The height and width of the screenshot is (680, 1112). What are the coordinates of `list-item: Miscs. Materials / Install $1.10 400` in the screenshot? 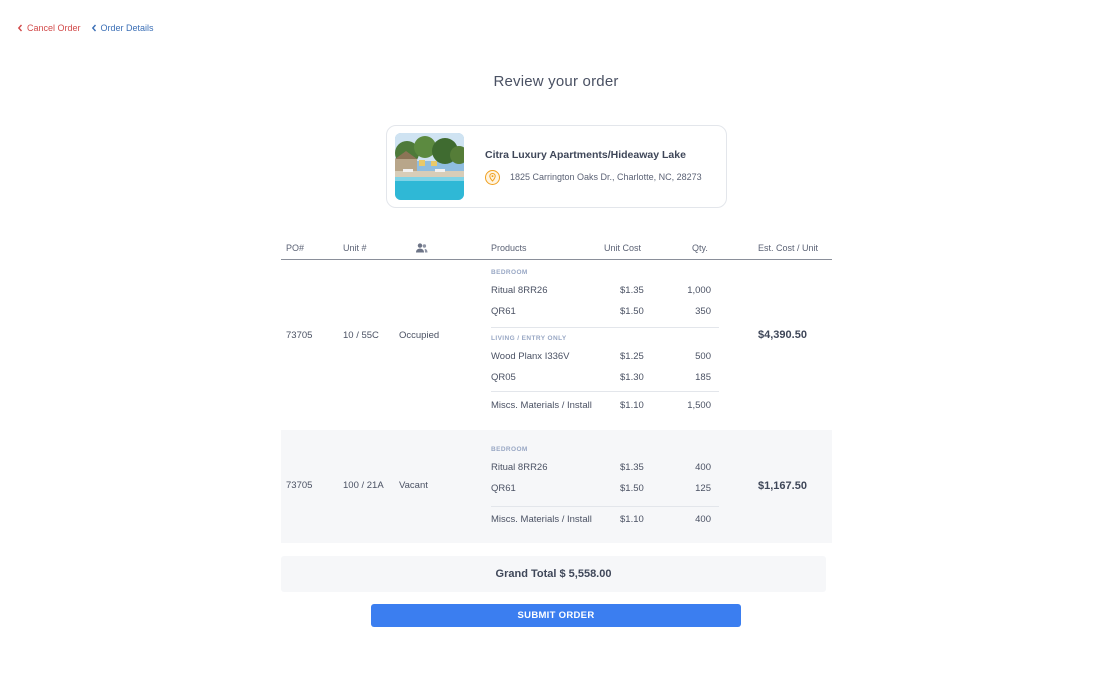 It's located at (605, 519).